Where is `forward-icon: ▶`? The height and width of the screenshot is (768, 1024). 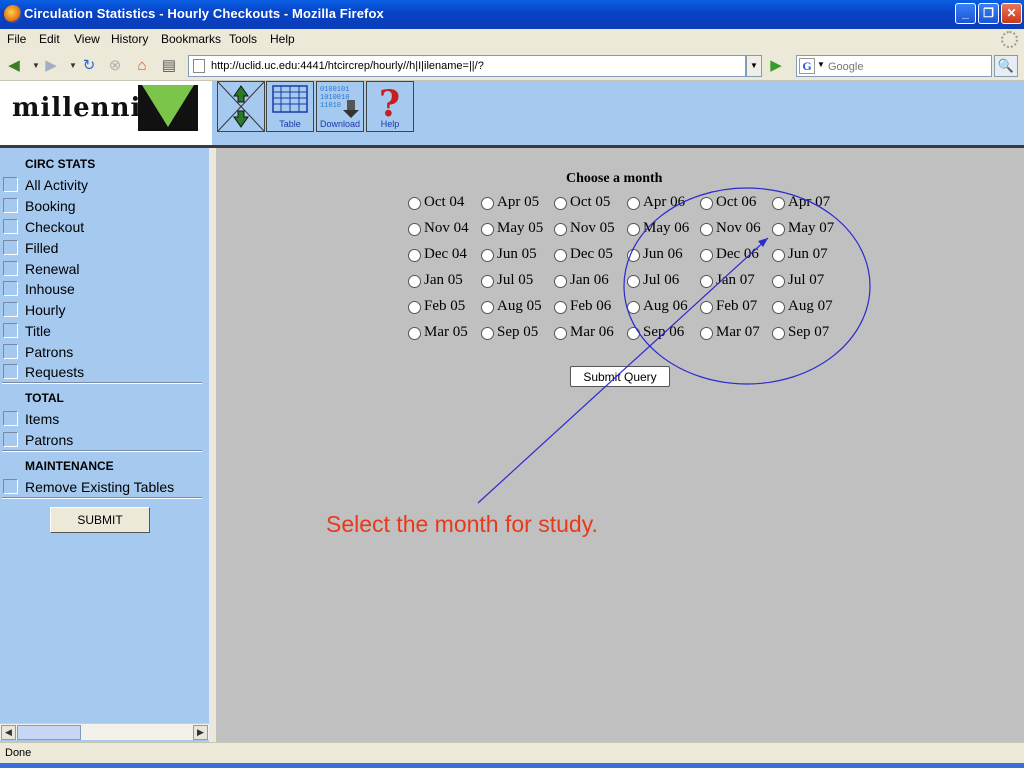 forward-icon: ▶ is located at coordinates (51, 66).